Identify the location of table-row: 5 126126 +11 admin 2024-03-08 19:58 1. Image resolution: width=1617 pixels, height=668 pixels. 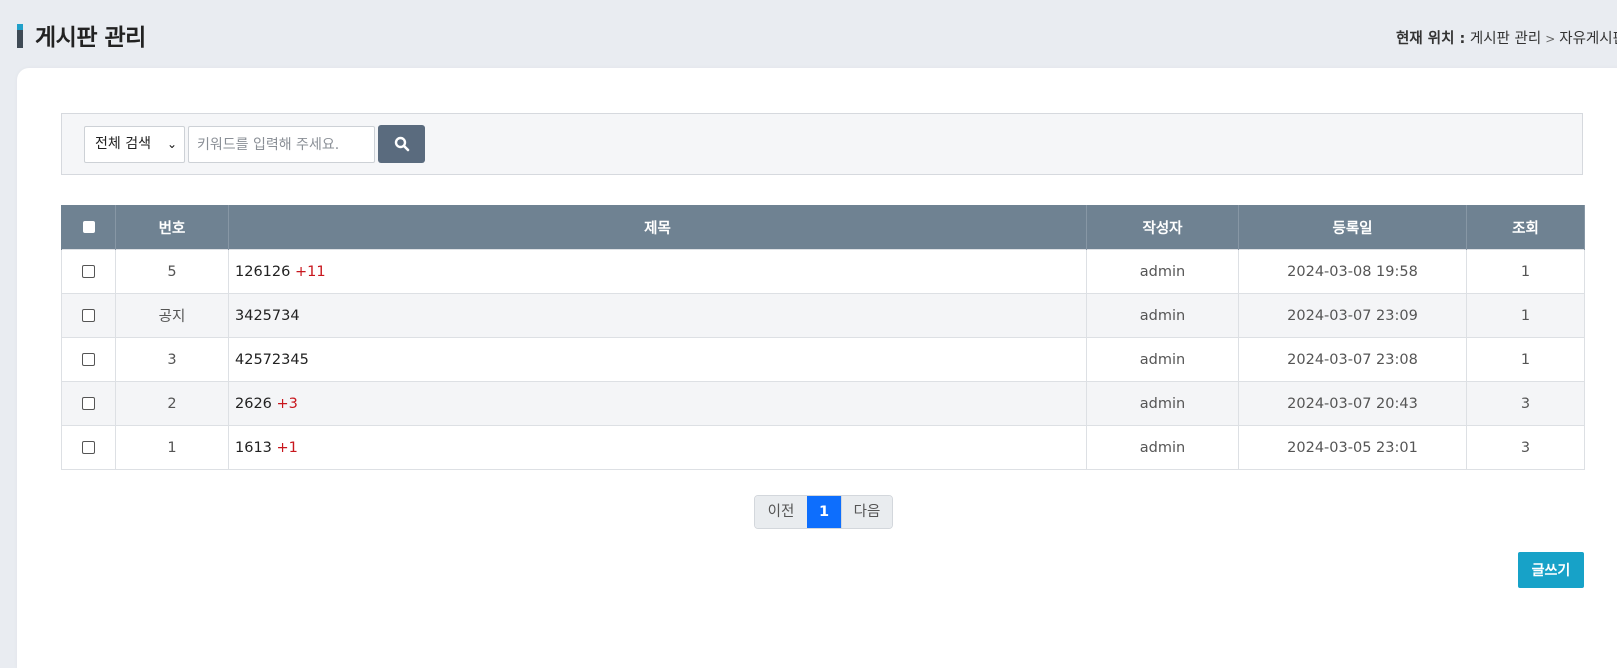
(823, 271).